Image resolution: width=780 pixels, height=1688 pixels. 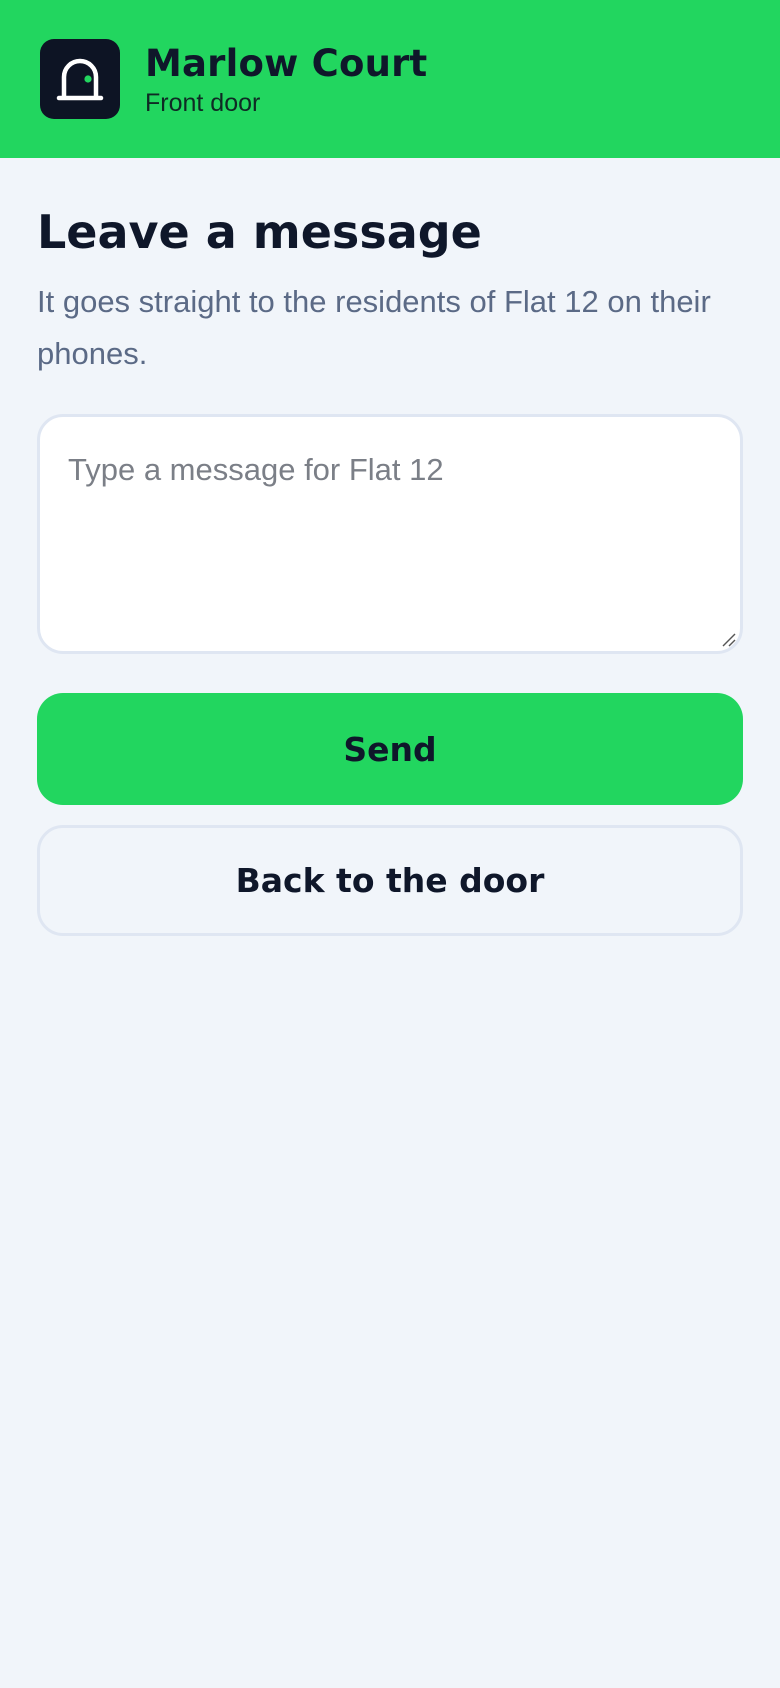 What do you see at coordinates (390, 880) in the screenshot?
I see `back-to-door-button: Back to the door` at bounding box center [390, 880].